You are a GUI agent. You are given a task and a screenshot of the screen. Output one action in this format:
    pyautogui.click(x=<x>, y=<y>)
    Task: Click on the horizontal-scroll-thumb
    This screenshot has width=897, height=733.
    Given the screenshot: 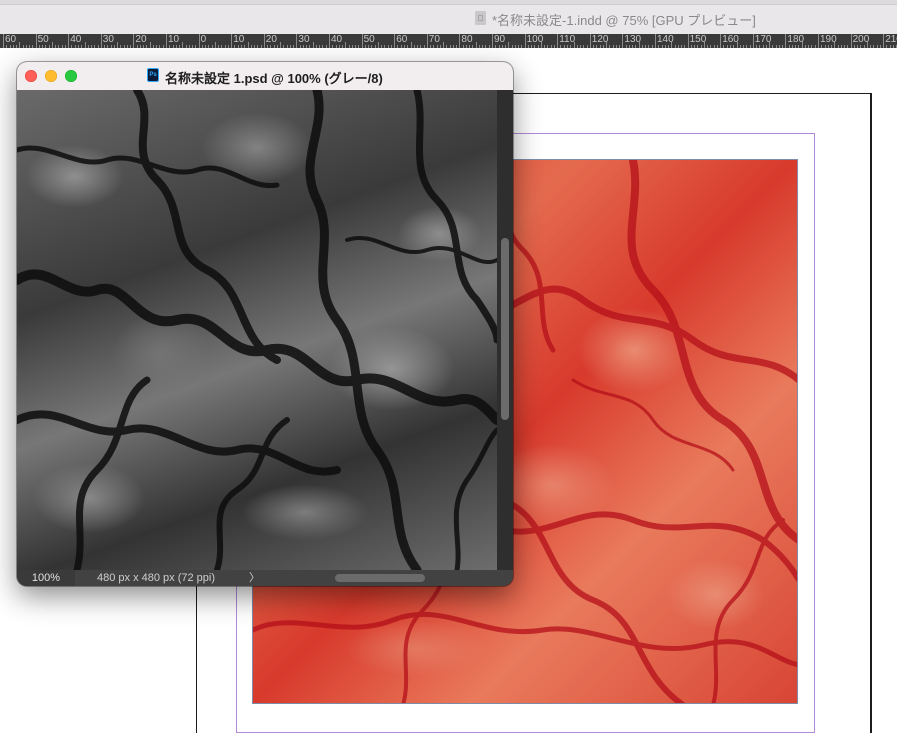 What is the action you would take?
    pyautogui.click(x=380, y=578)
    